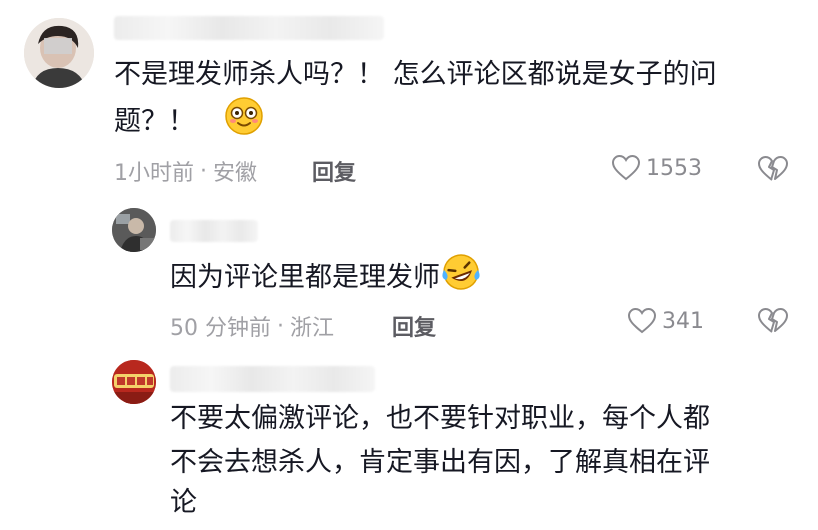  What do you see at coordinates (244, 122) in the screenshot?
I see `smiling-face-emoji-icon` at bounding box center [244, 122].